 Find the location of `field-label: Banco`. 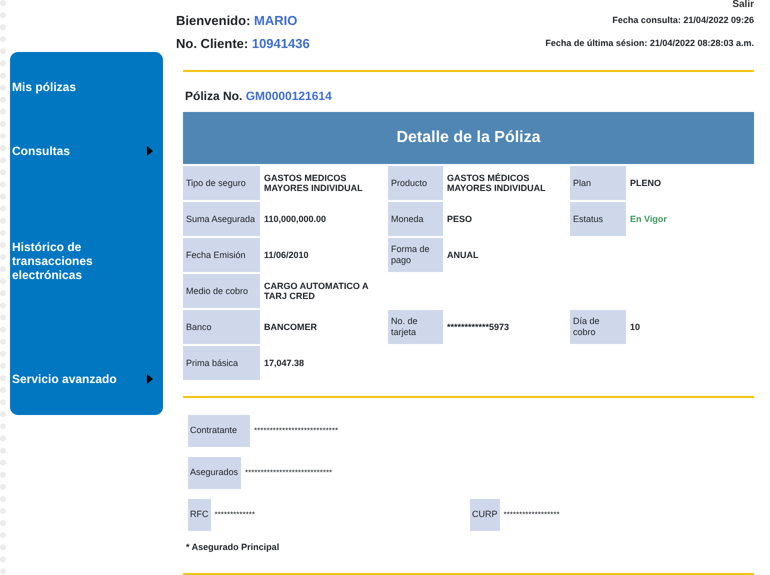

field-label: Banco is located at coordinates (221, 327).